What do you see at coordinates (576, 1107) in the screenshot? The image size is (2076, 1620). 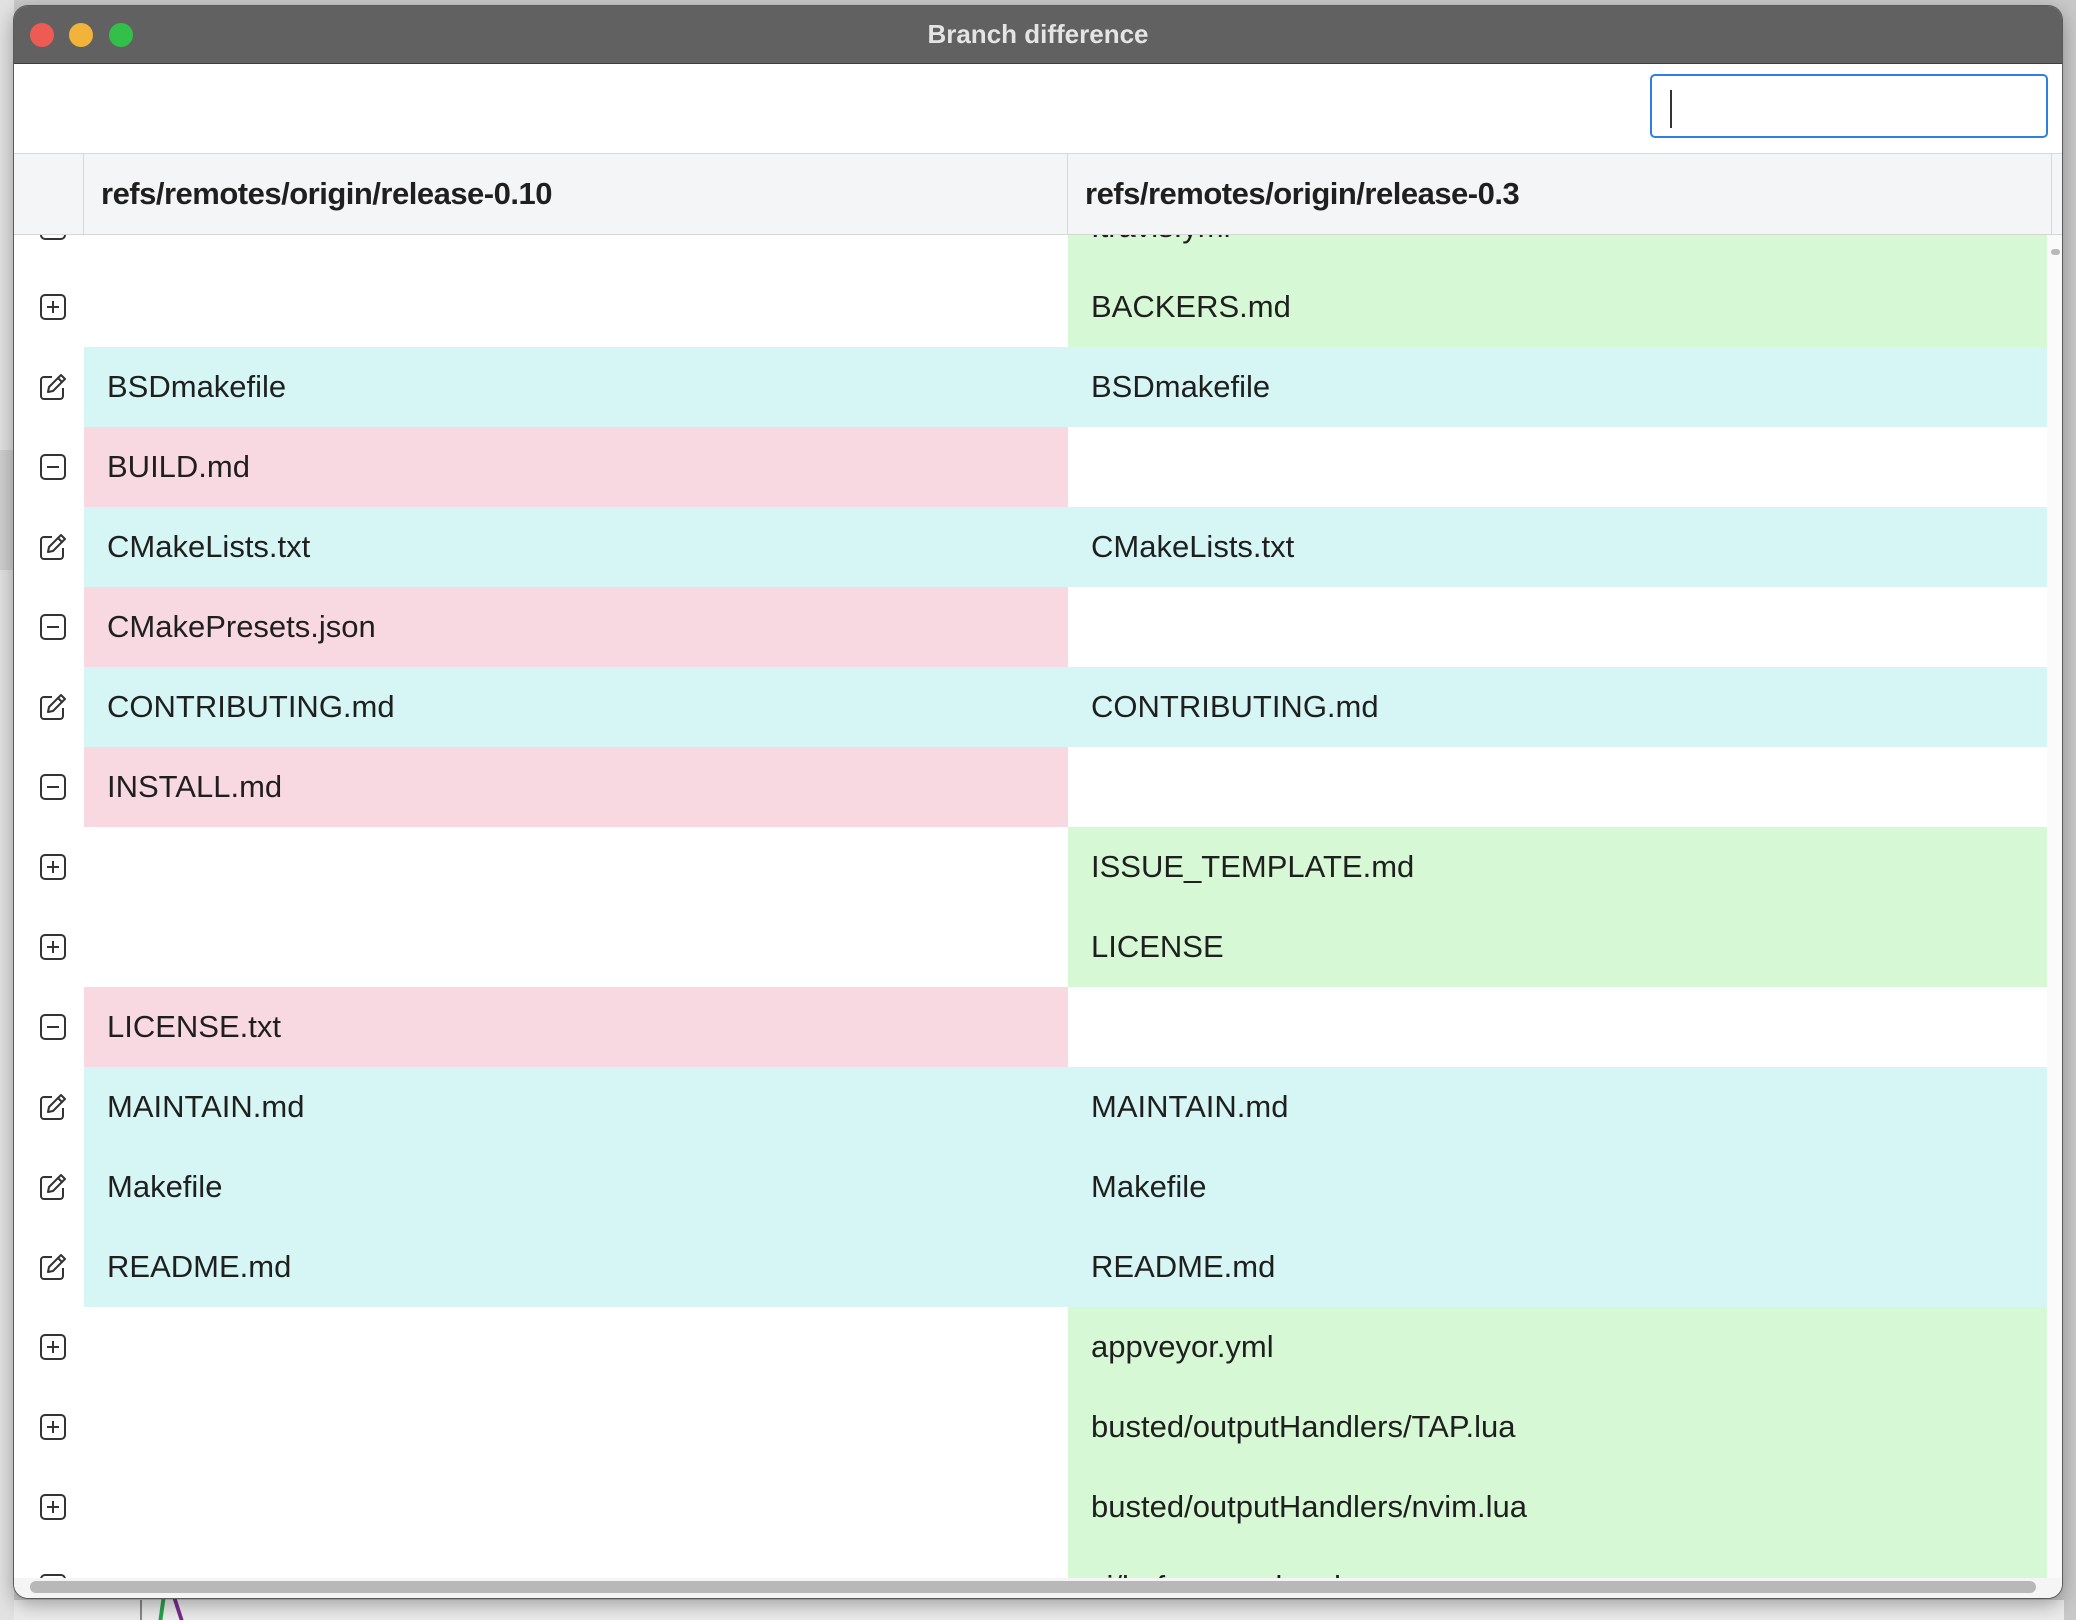 I see `left-file-cell: MAINTAIN.md` at bounding box center [576, 1107].